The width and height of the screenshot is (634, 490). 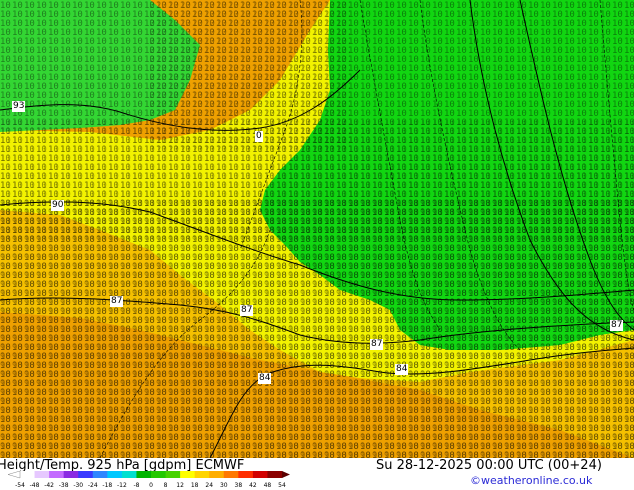 I want to click on contour-label-0: 0, so click(x=259, y=136).